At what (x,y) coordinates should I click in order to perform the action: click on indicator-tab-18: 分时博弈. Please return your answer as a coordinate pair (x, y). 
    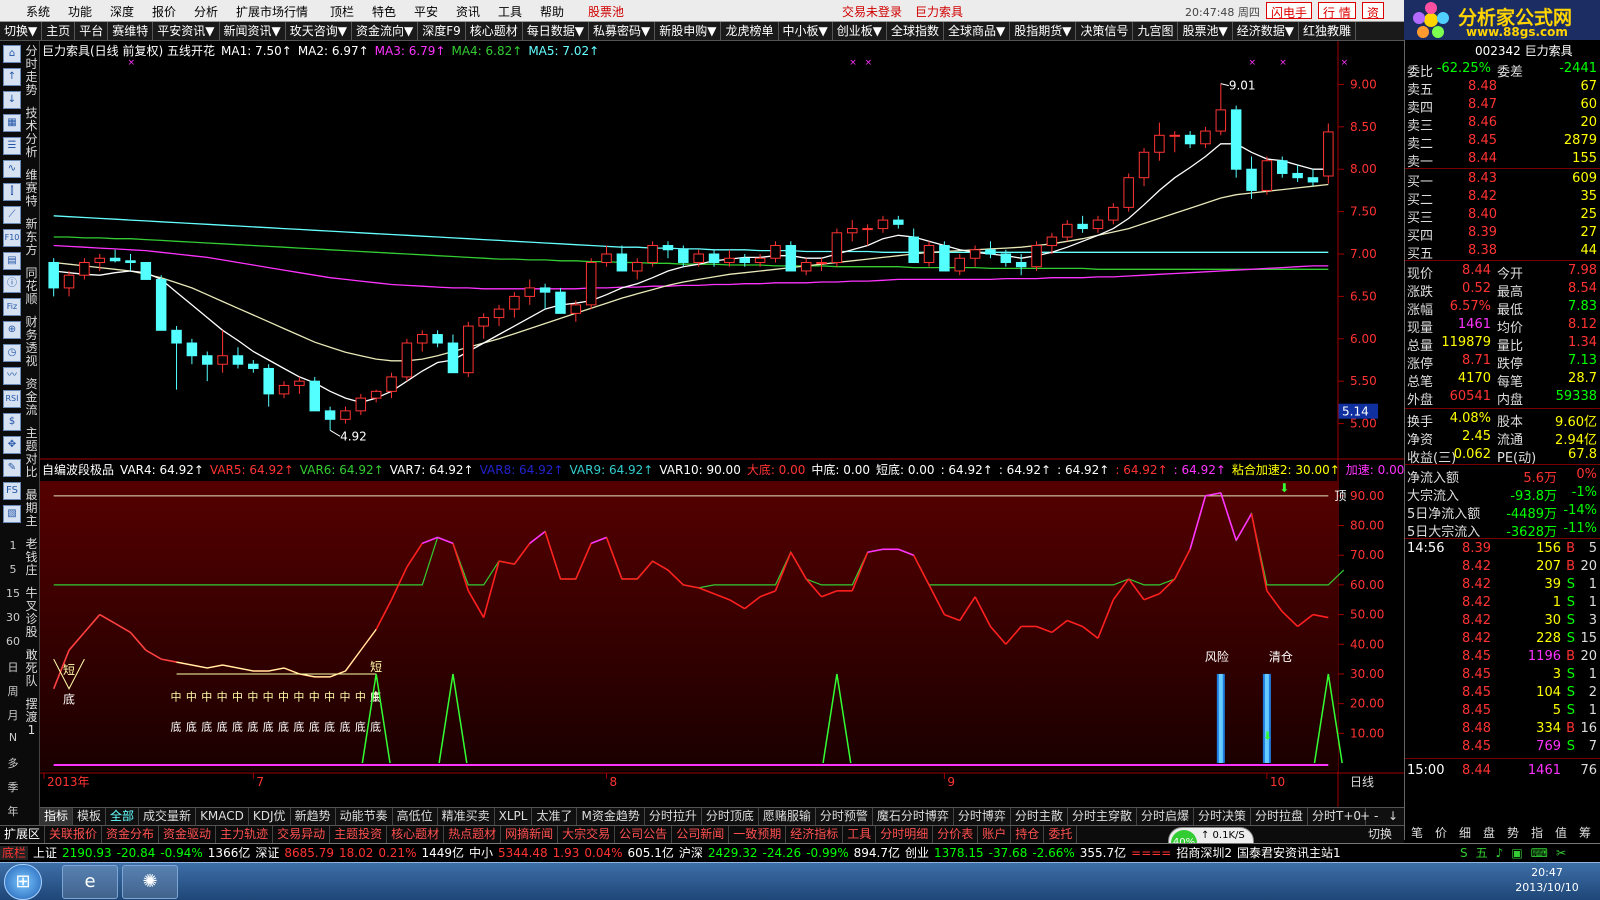
    Looking at the image, I should click on (982, 816).